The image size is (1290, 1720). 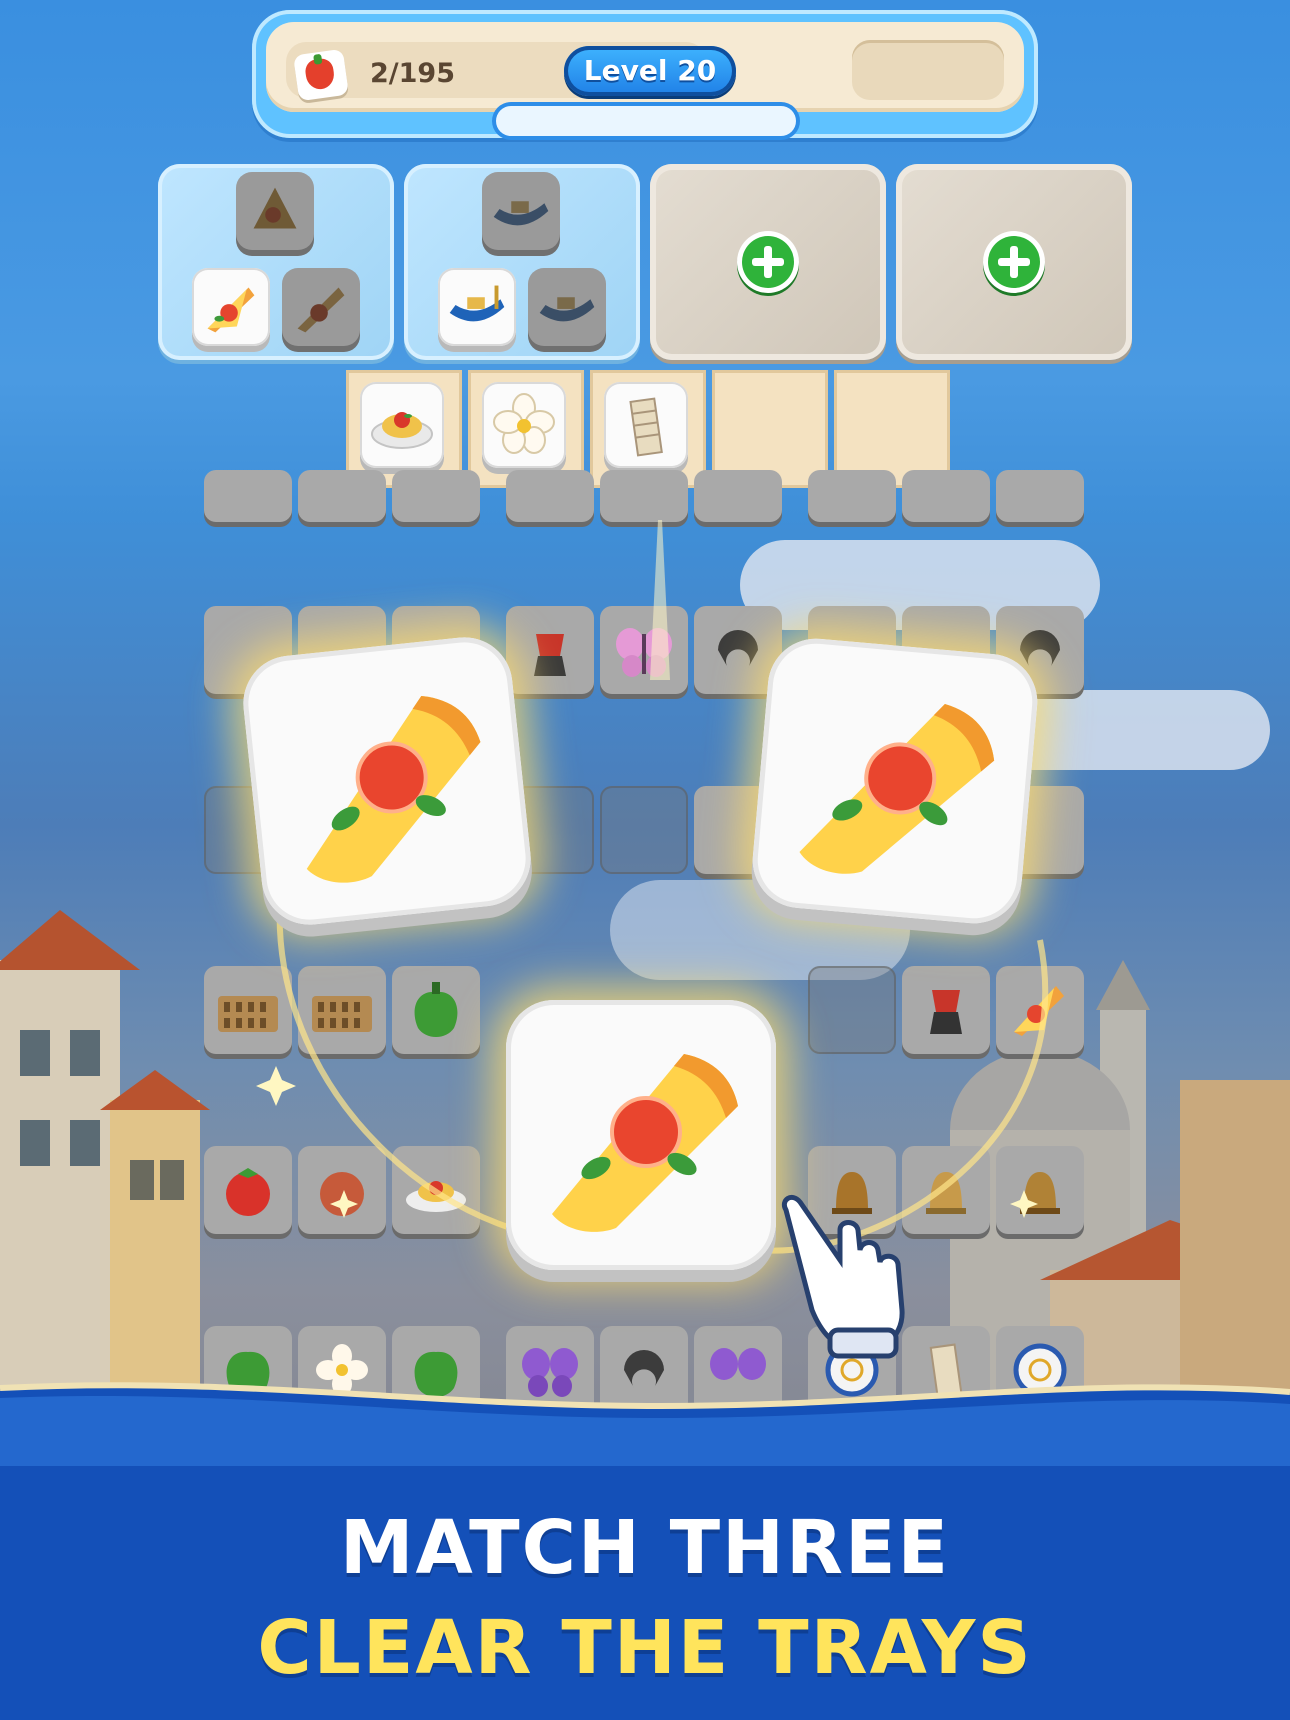 What do you see at coordinates (645, 1548) in the screenshot?
I see `tagline-line-1: MATCH THREE` at bounding box center [645, 1548].